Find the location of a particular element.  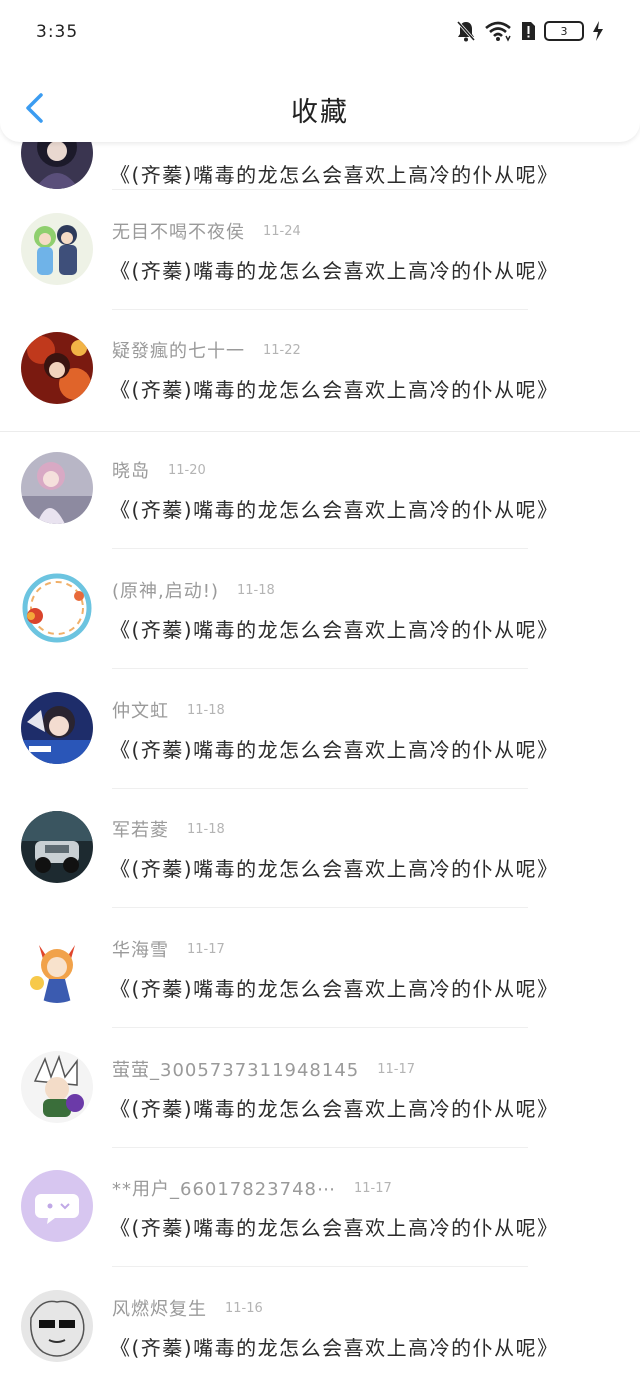

page-title: 收藏 is located at coordinates (320, 112).